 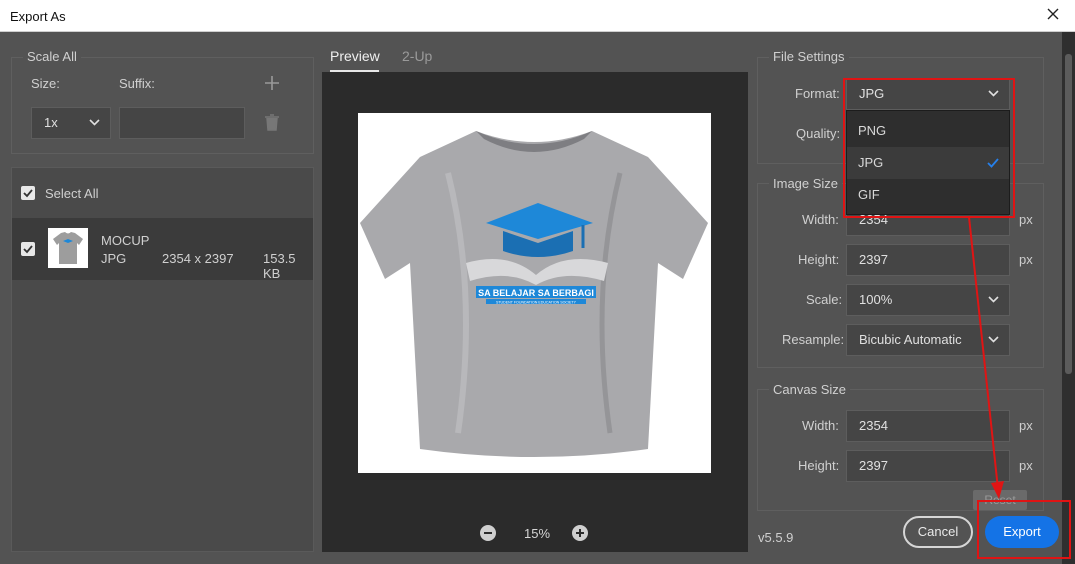 I want to click on scale-label: Scale:, so click(x=824, y=299).